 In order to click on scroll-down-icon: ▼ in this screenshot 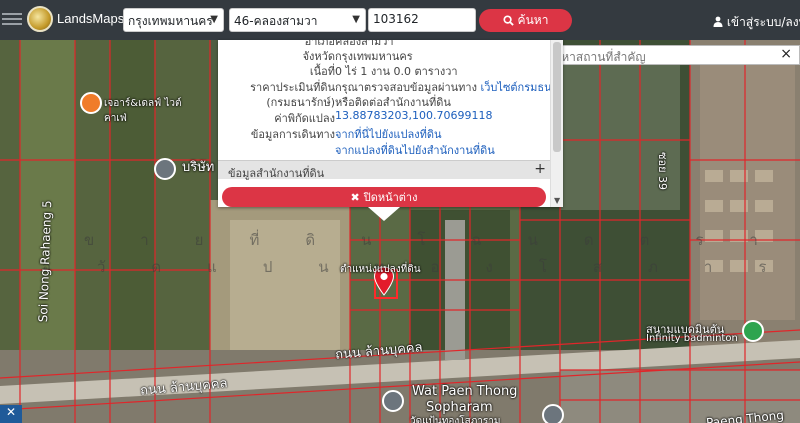, I will do `click(557, 200)`.